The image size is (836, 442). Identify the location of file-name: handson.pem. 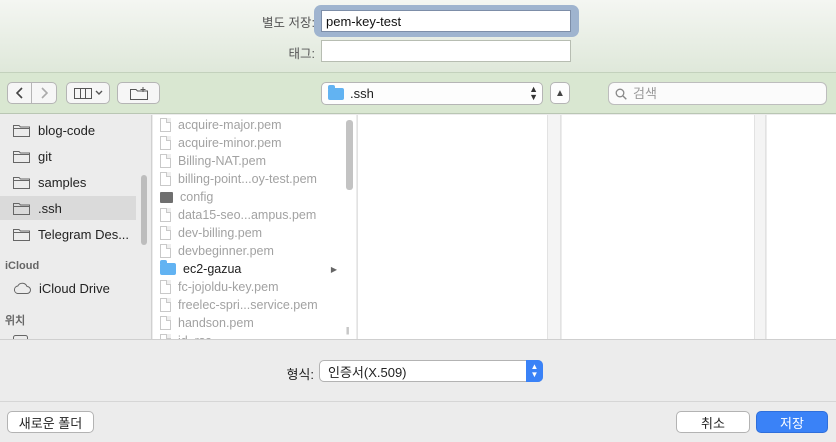
(216, 323).